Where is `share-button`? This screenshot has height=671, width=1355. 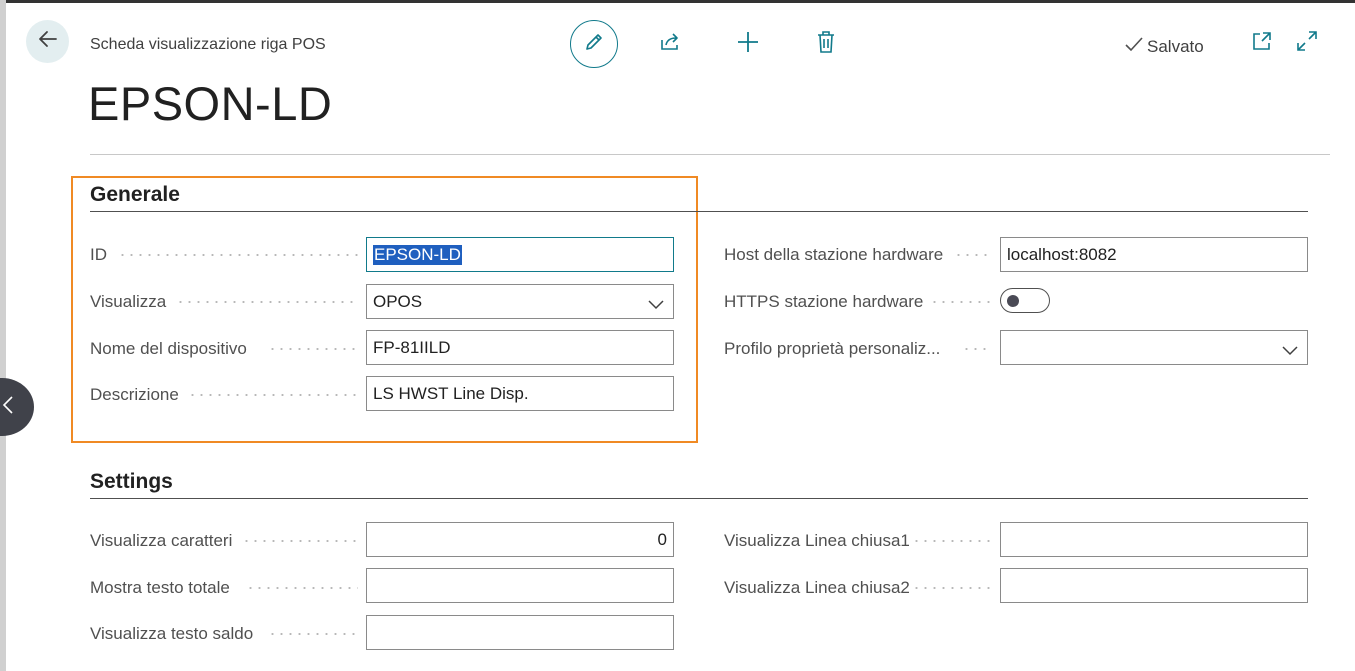
share-button is located at coordinates (670, 44).